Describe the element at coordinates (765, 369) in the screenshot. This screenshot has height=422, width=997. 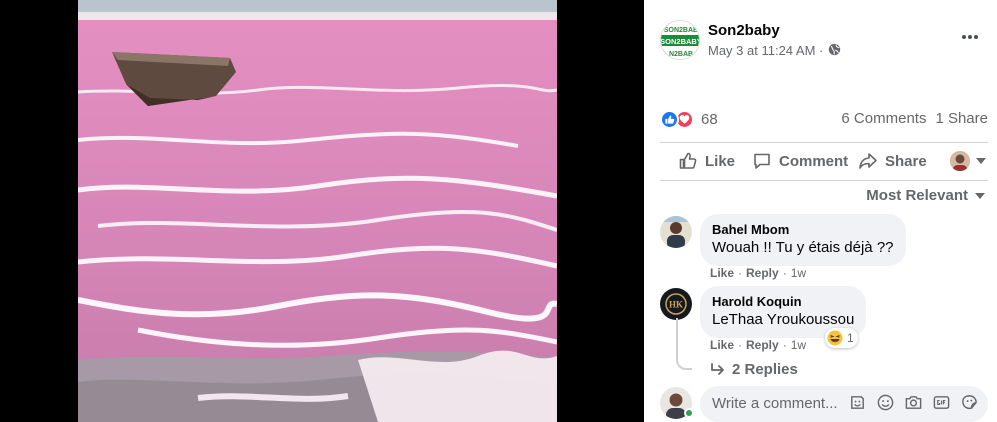
I see `replies-label: 2 Replies` at that location.